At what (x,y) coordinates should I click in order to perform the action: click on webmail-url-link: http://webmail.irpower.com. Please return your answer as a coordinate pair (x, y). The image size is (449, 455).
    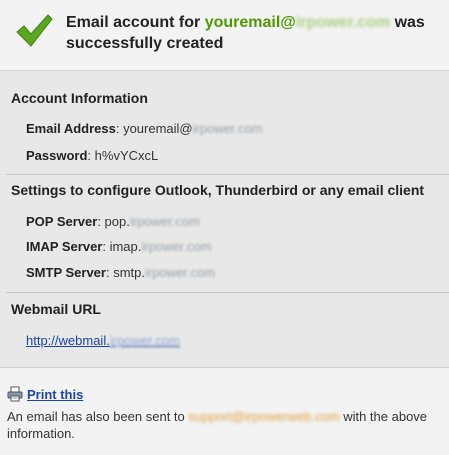
    Looking at the image, I should click on (103, 340).